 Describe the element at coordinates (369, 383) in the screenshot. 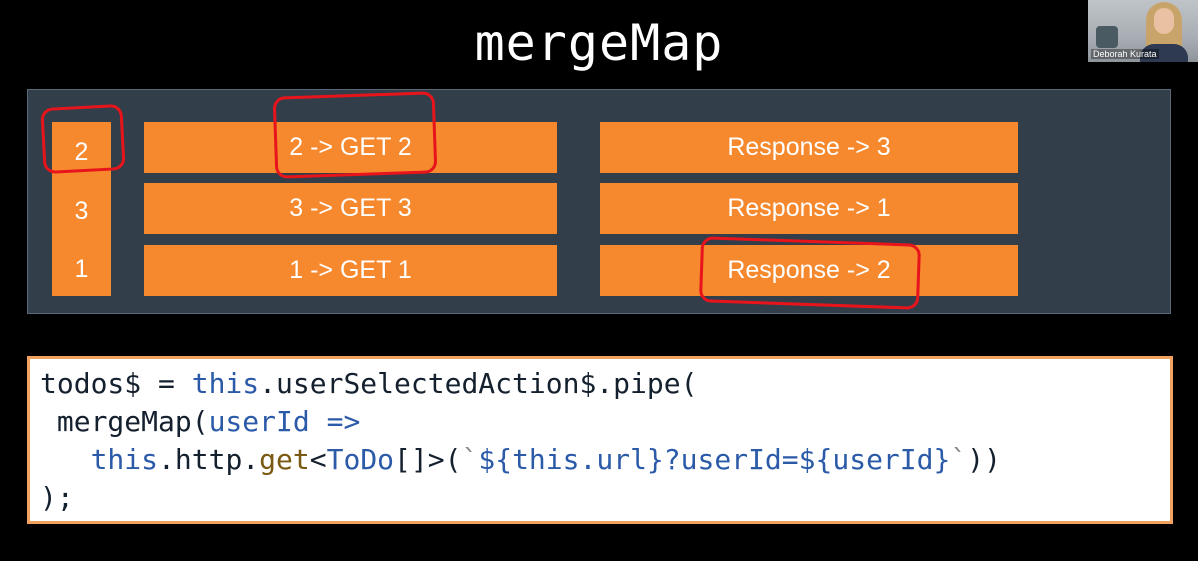

I see `code-line-1: todos$ = this.userSelectedAction$.pipe(` at that location.